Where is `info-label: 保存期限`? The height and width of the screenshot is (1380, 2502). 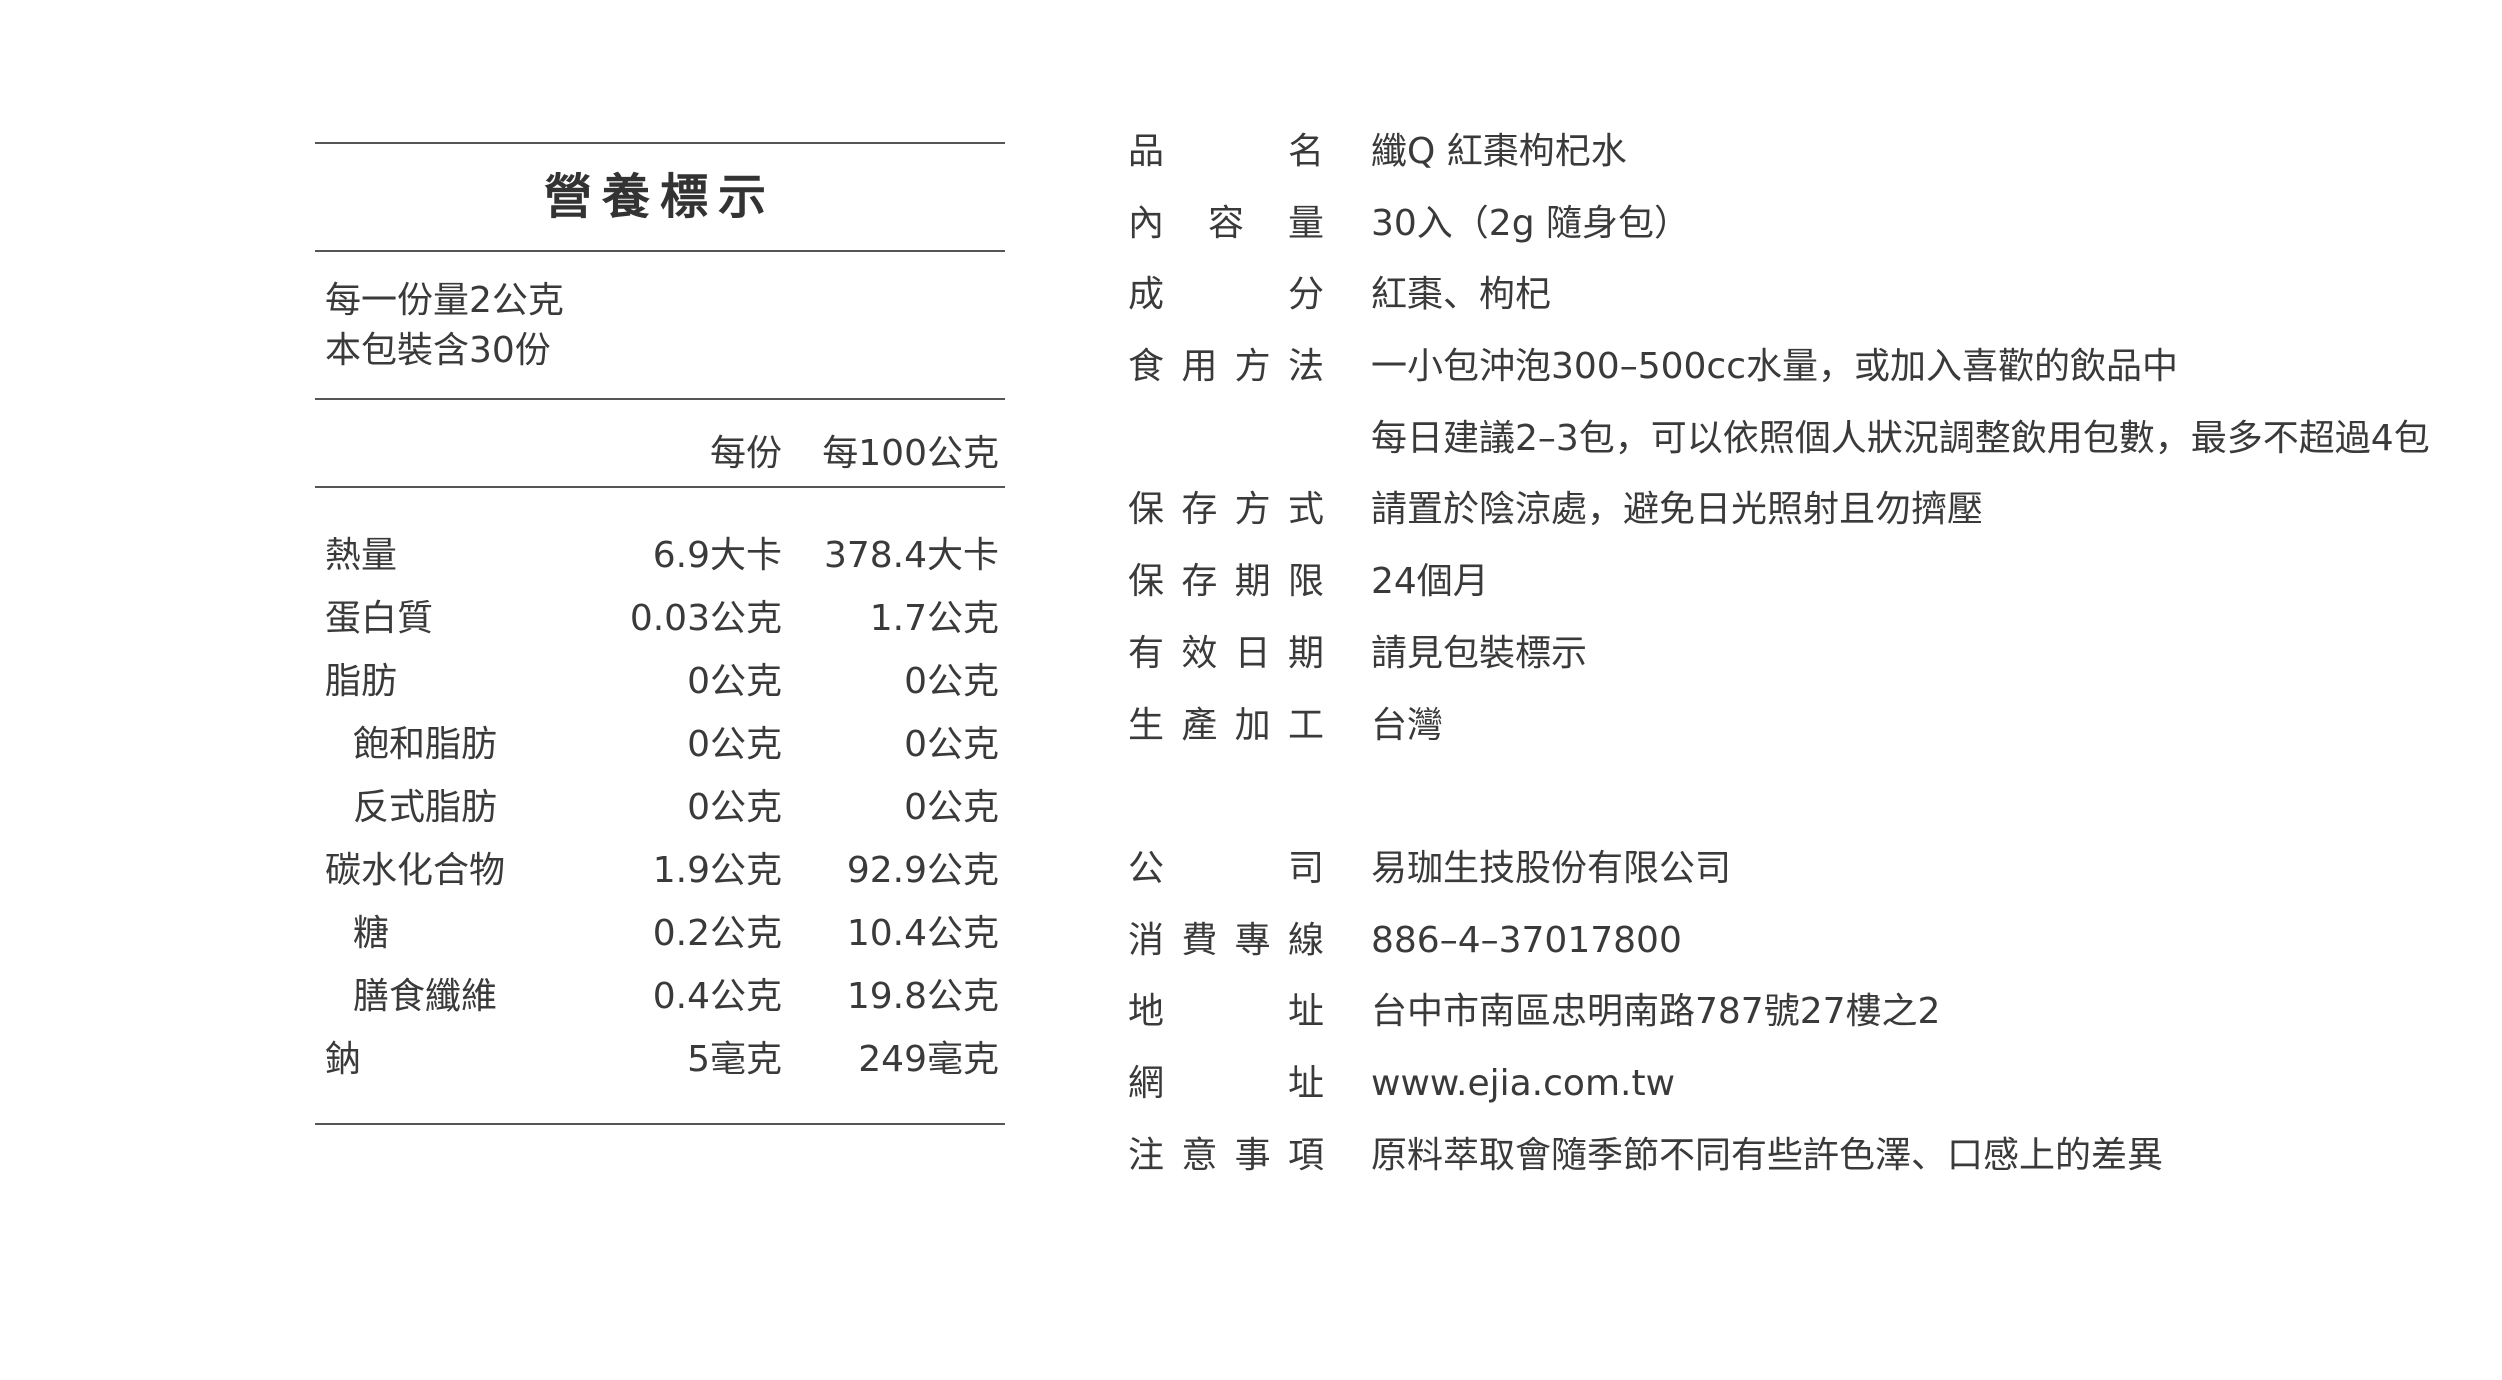 info-label: 保存期限 is located at coordinates (1226, 582).